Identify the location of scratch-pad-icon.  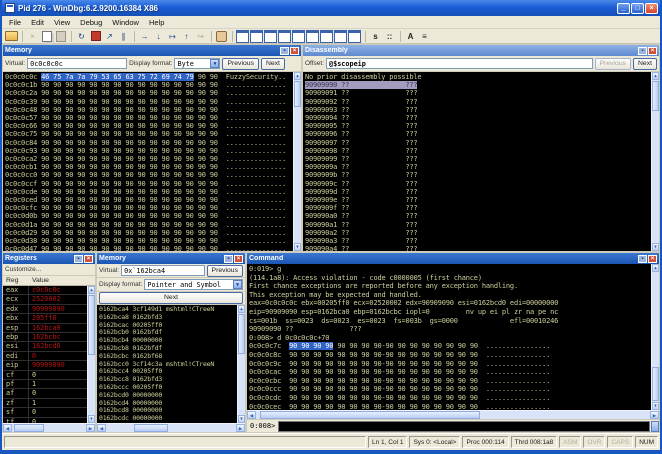
(340, 36).